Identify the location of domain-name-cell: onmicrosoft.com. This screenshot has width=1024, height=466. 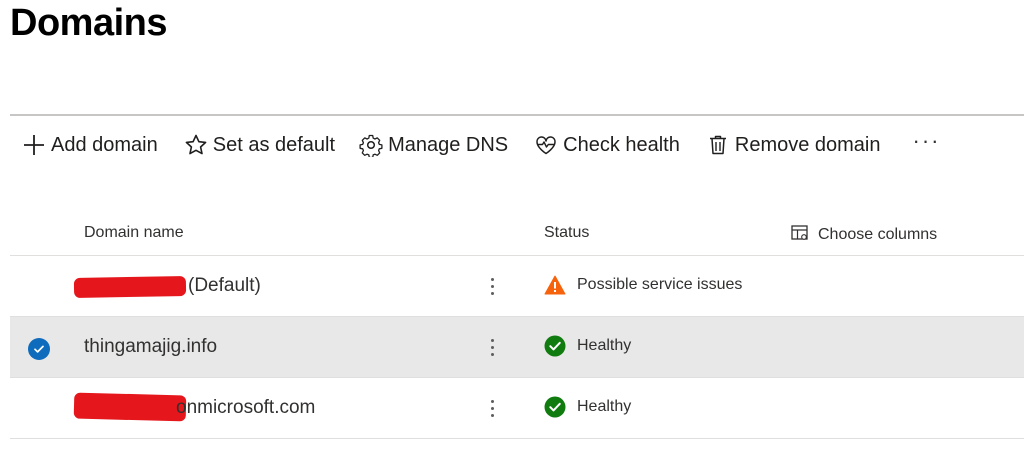
(245, 408).